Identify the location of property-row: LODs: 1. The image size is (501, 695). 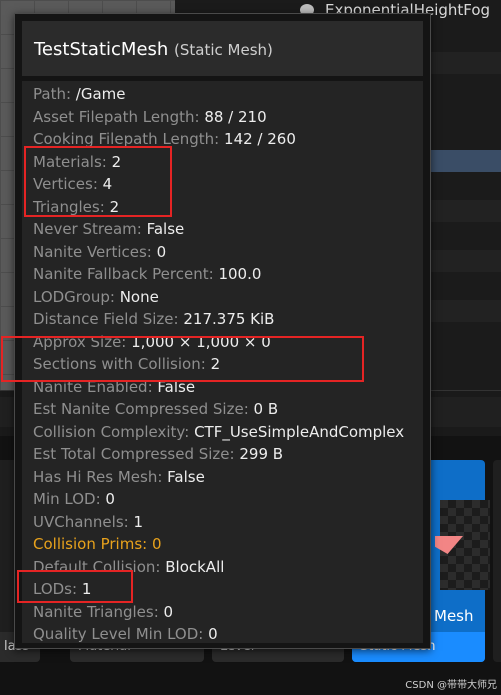
(62, 589).